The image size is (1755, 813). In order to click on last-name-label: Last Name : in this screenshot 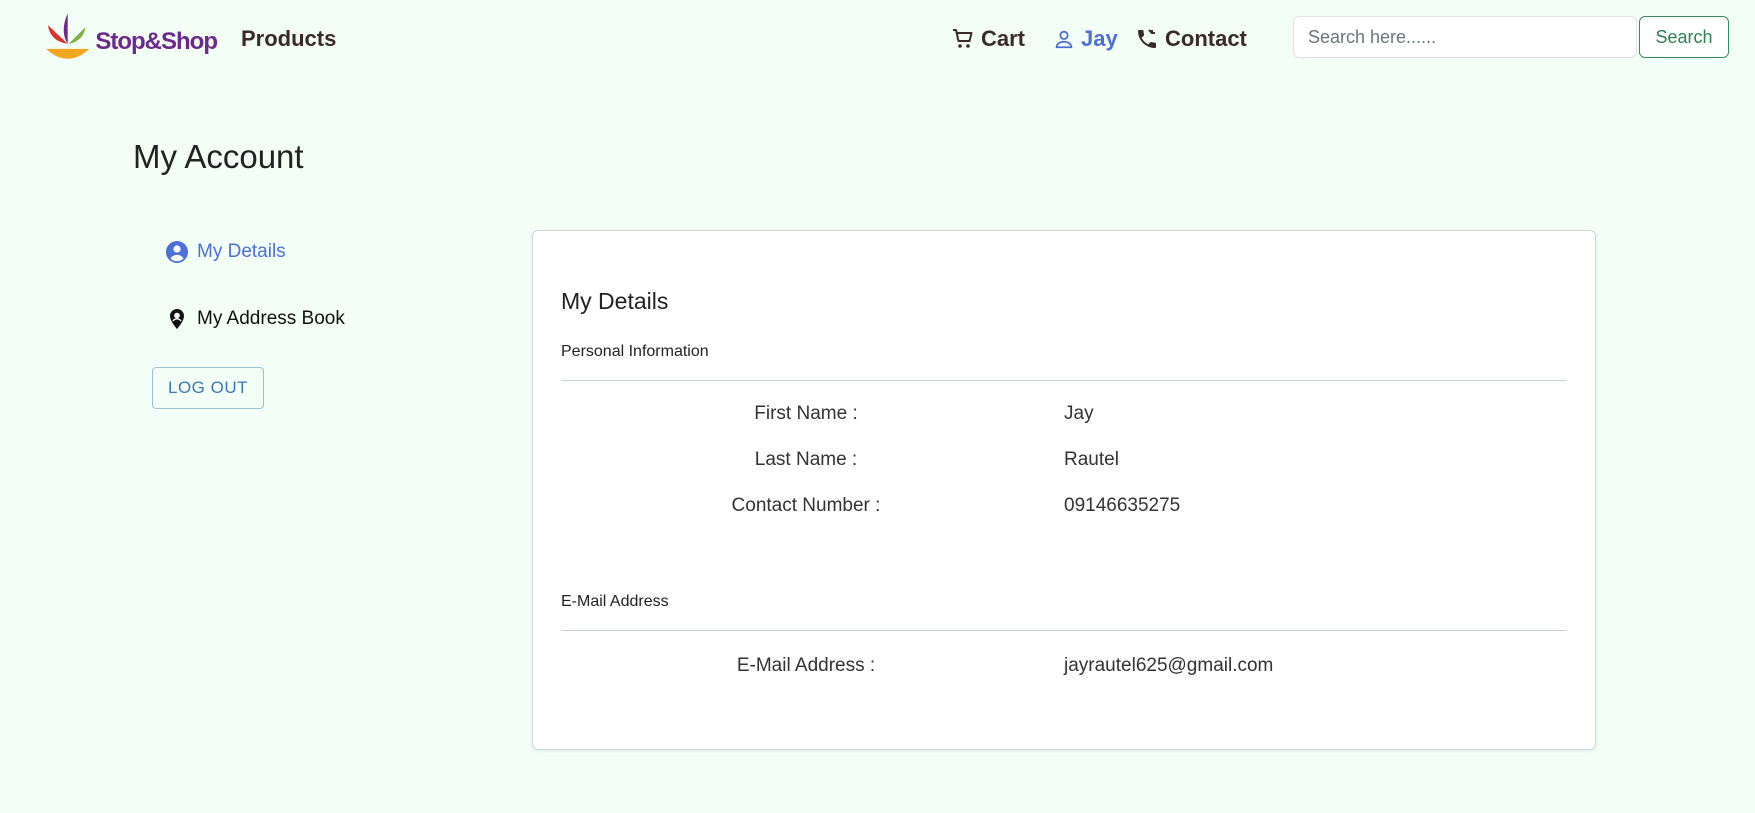, I will do `click(806, 459)`.